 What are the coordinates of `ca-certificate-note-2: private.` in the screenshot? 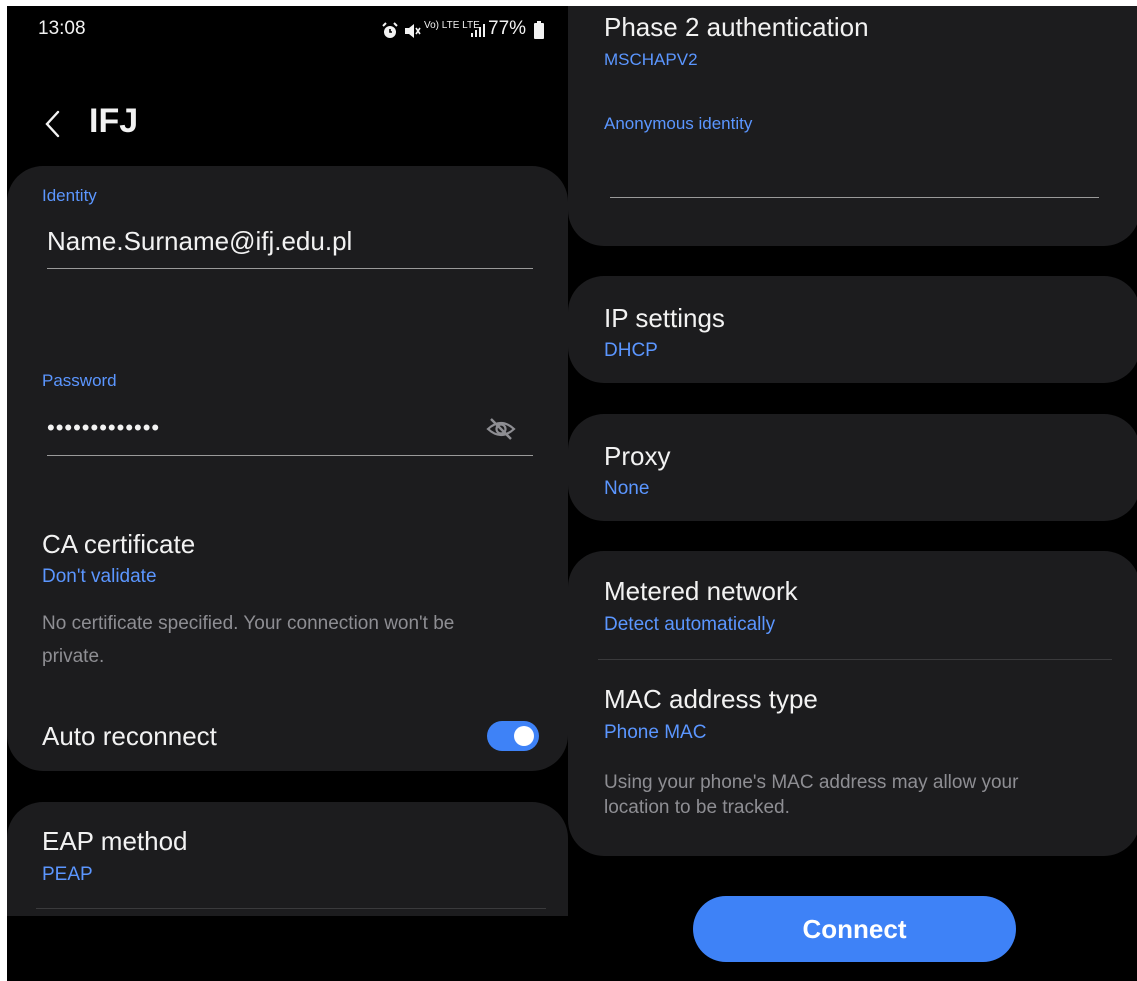 It's located at (73, 656).